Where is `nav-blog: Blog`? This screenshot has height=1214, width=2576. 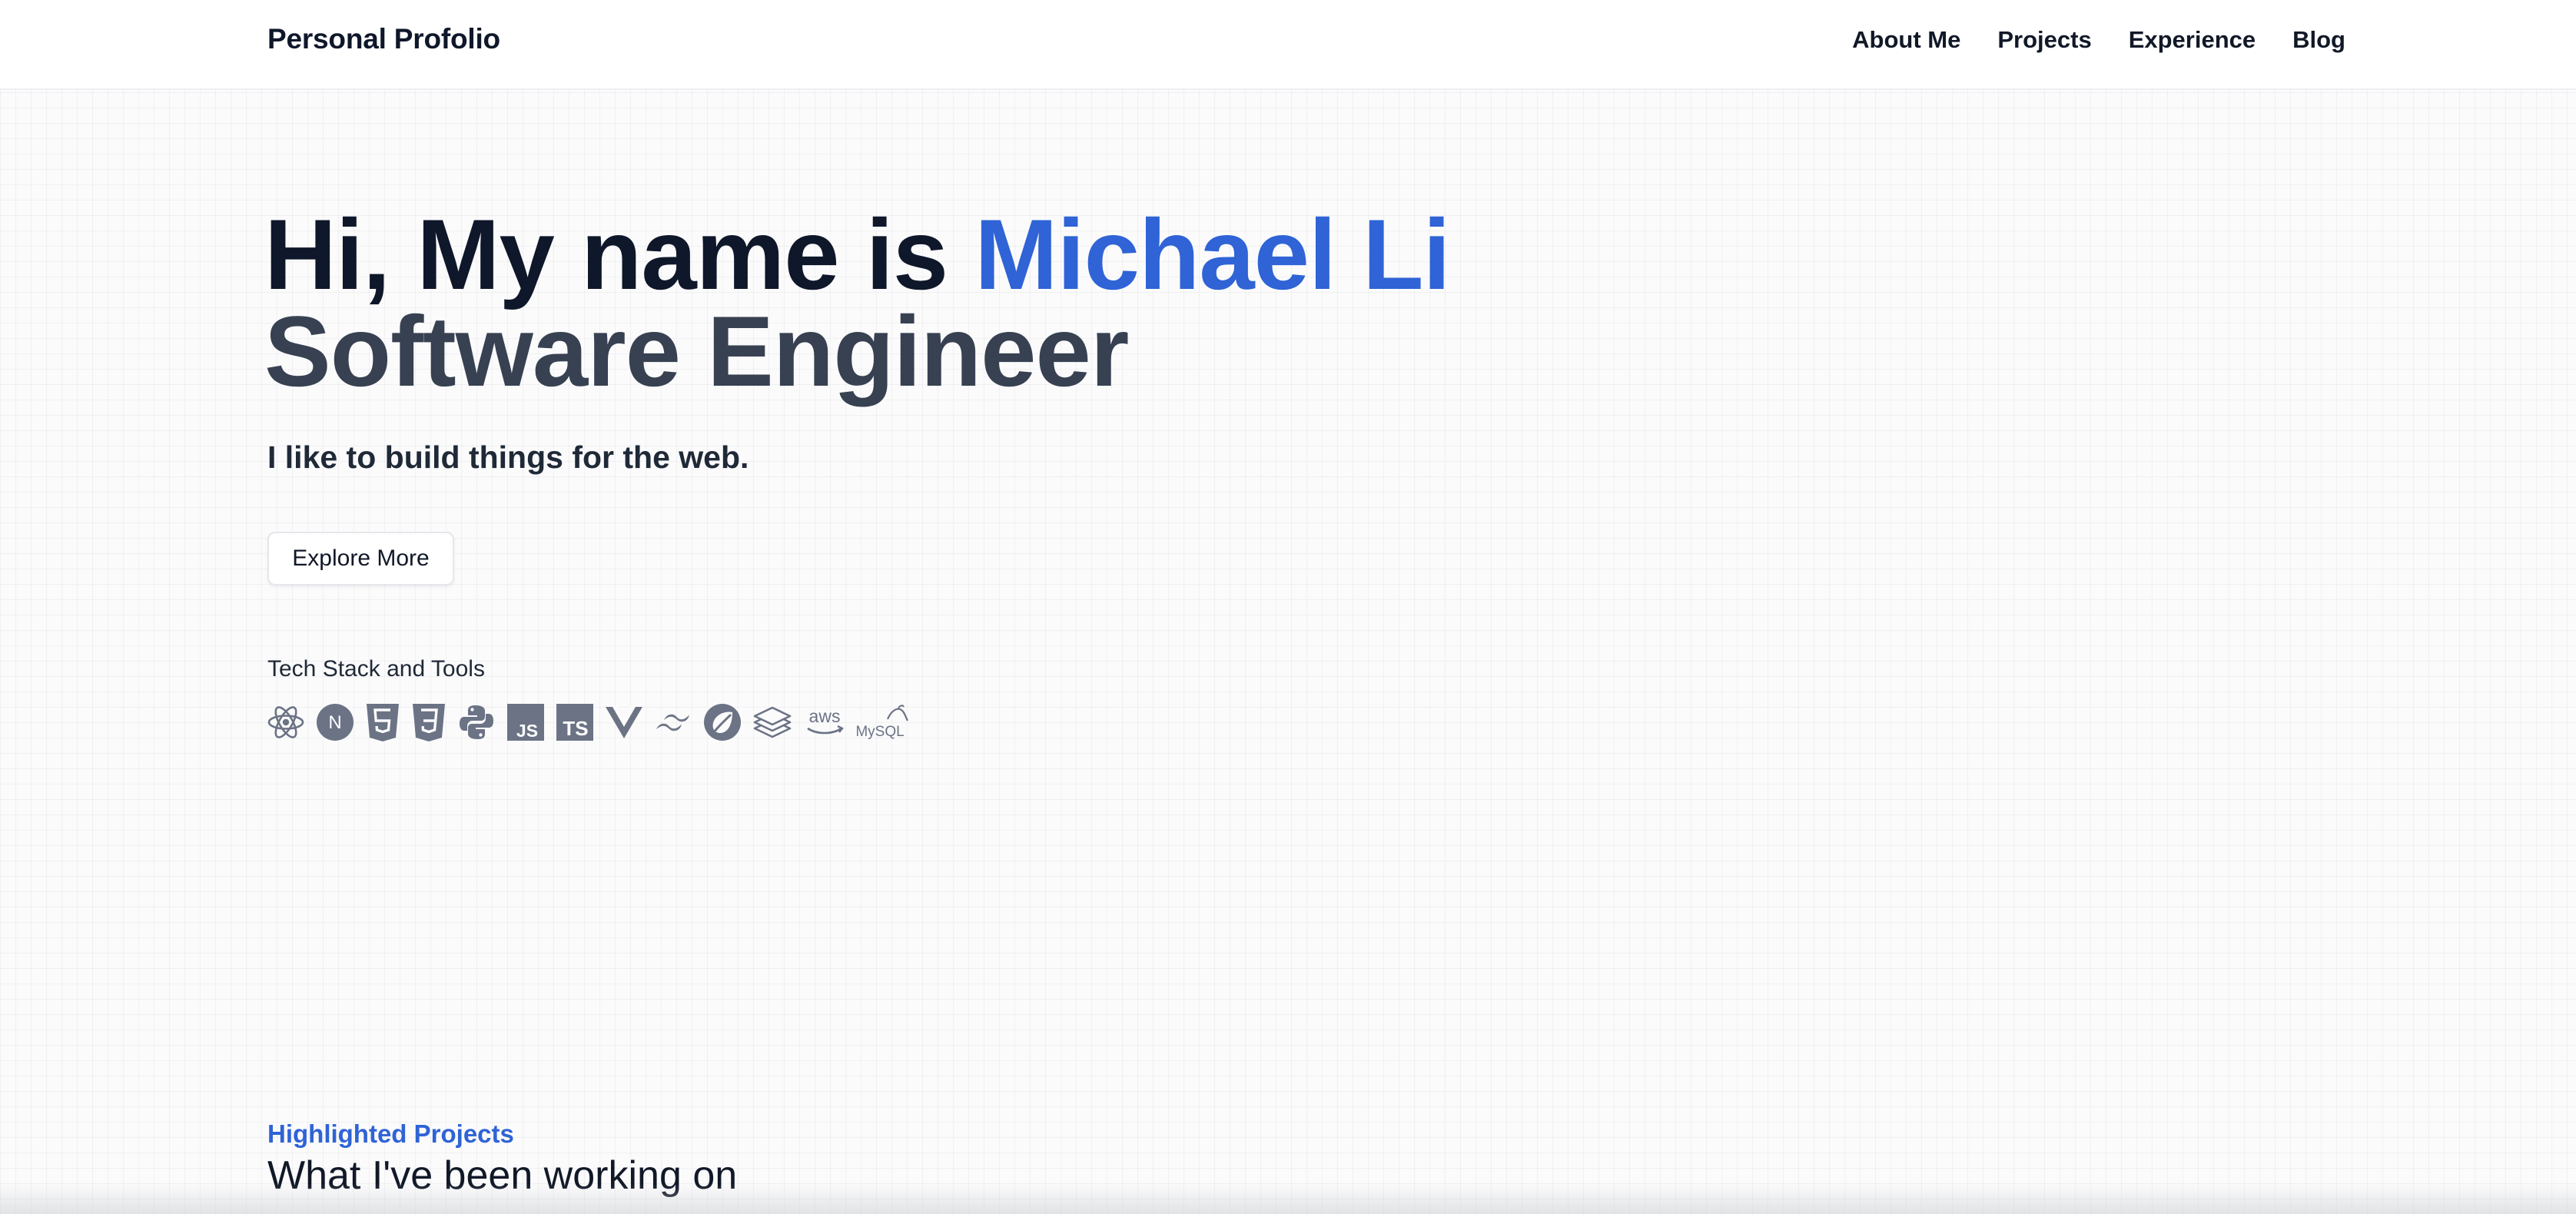
nav-blog: Blog is located at coordinates (2318, 40).